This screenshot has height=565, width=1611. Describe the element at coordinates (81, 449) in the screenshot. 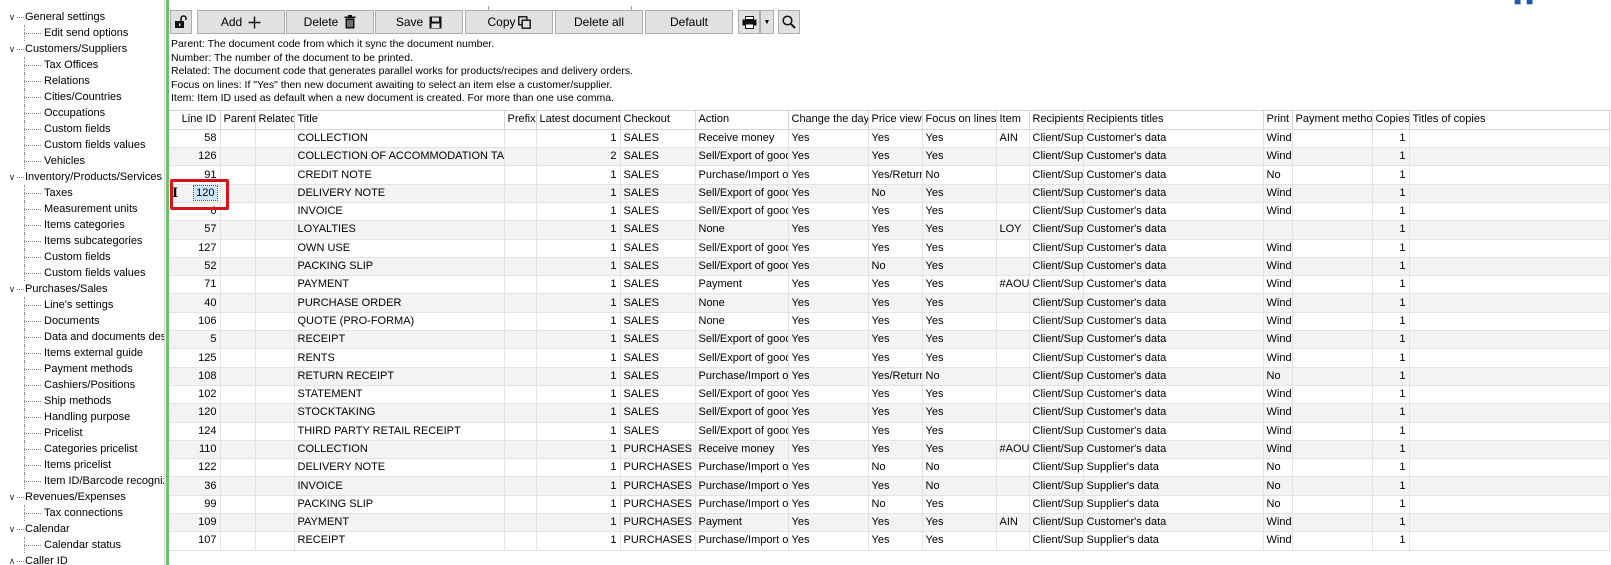

I see `tree-item: Categories pricelist` at that location.